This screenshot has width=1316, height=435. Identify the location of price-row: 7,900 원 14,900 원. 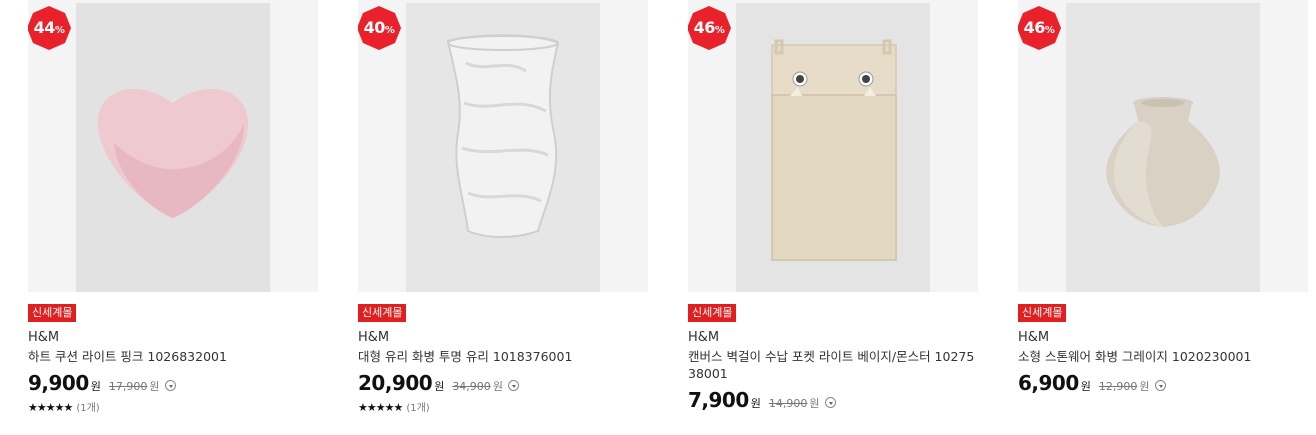
(833, 400).